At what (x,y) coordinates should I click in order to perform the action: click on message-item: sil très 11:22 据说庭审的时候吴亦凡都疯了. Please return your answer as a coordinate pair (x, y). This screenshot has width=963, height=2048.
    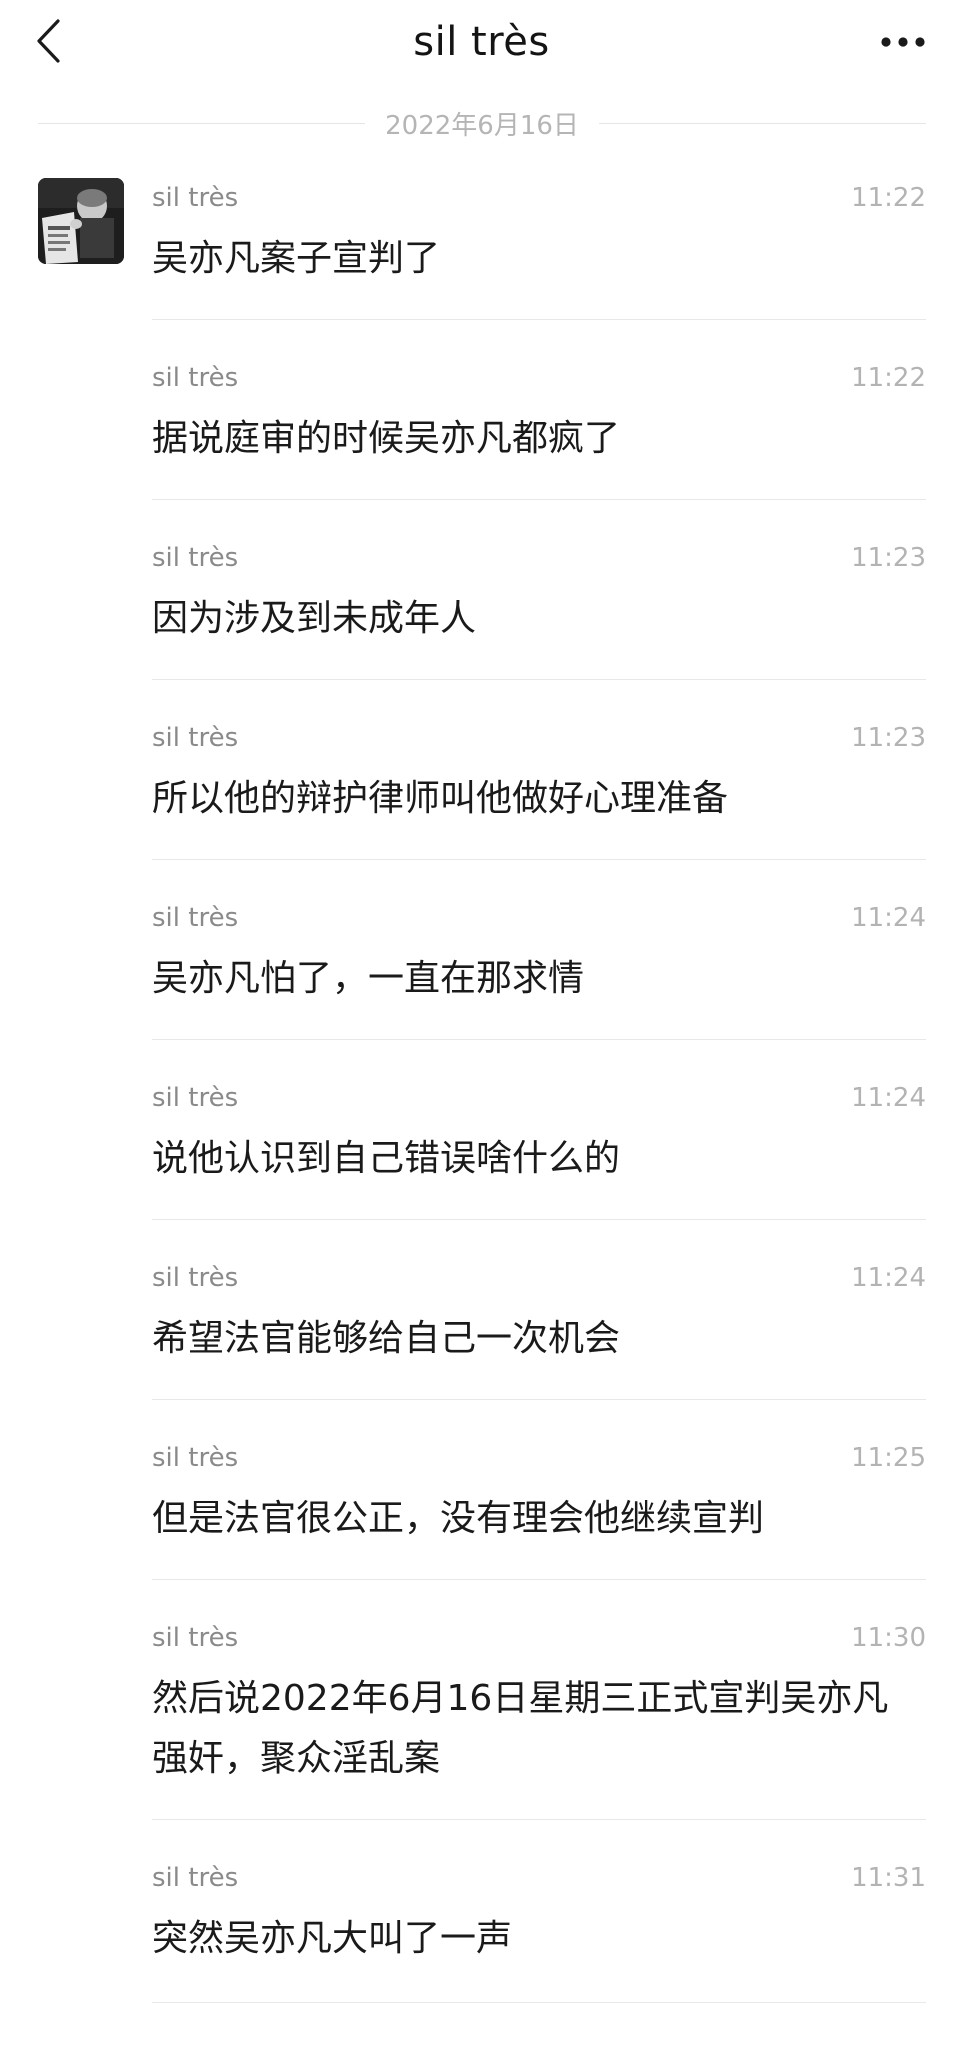
    Looking at the image, I should click on (539, 431).